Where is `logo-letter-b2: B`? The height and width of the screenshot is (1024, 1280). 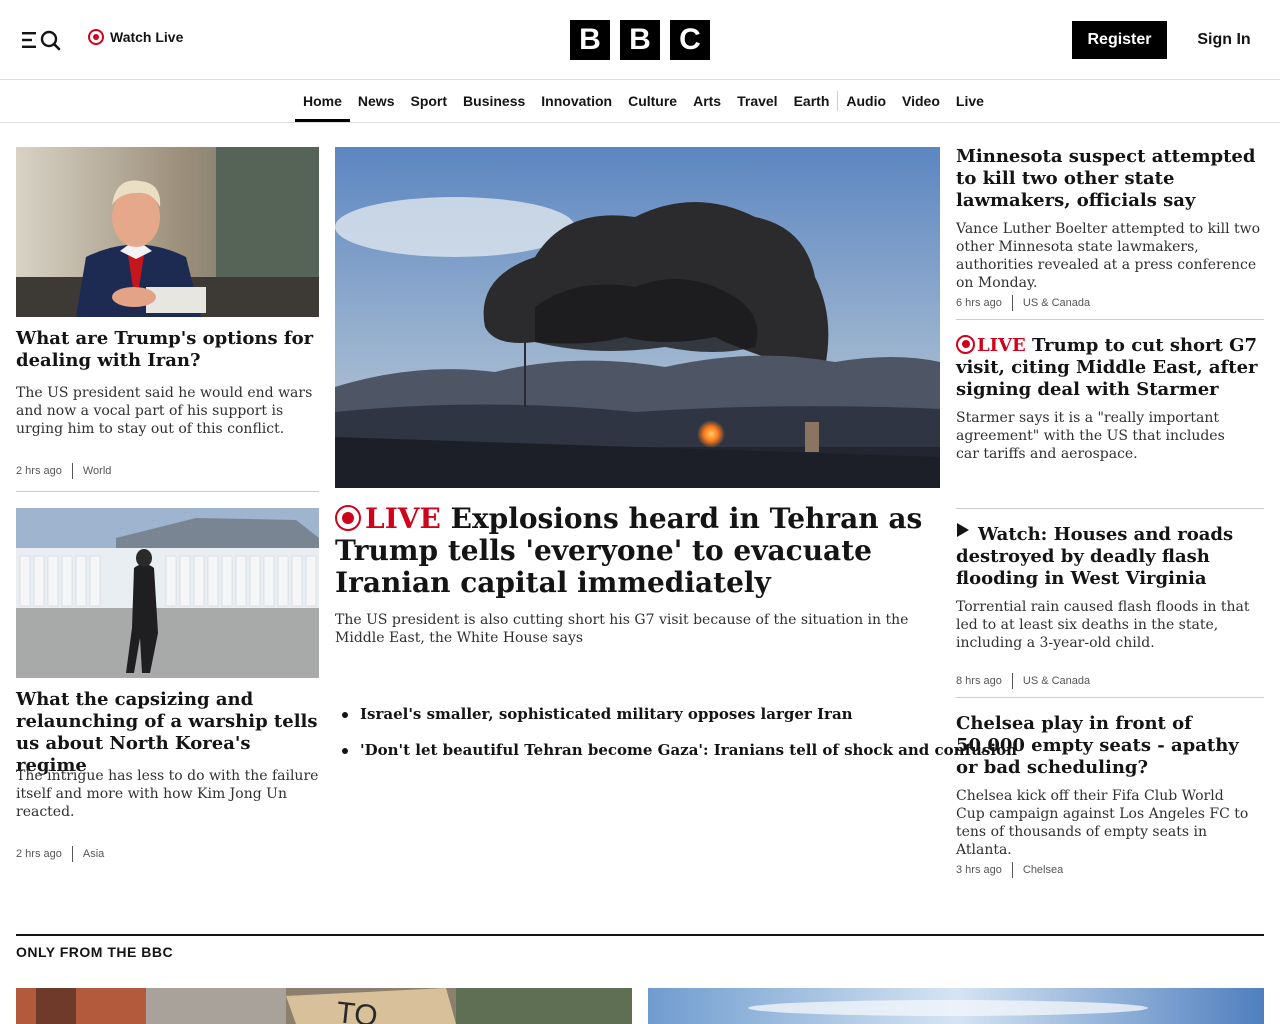 logo-letter-b2: B is located at coordinates (640, 40).